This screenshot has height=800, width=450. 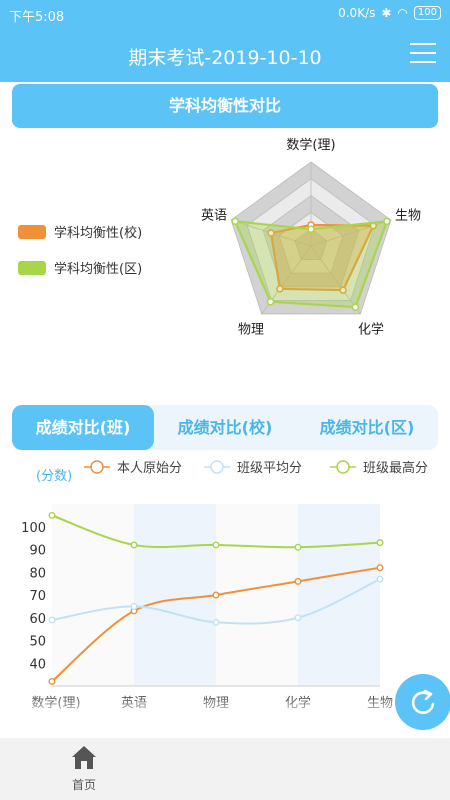 I want to click on refresh-icon, so click(x=423, y=701).